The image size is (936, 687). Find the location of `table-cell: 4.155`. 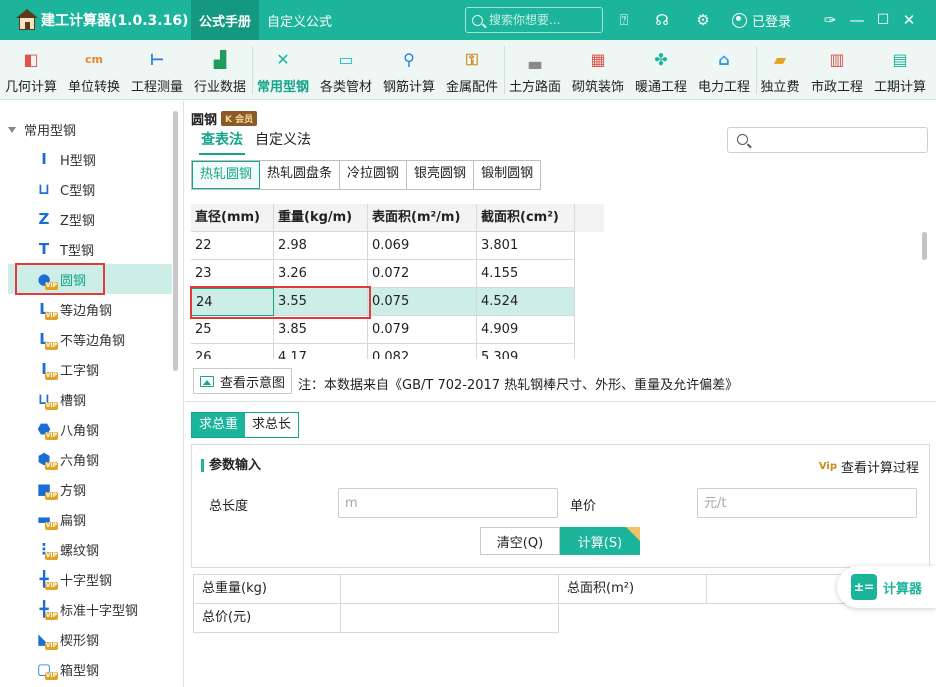

table-cell: 4.155 is located at coordinates (526, 274).